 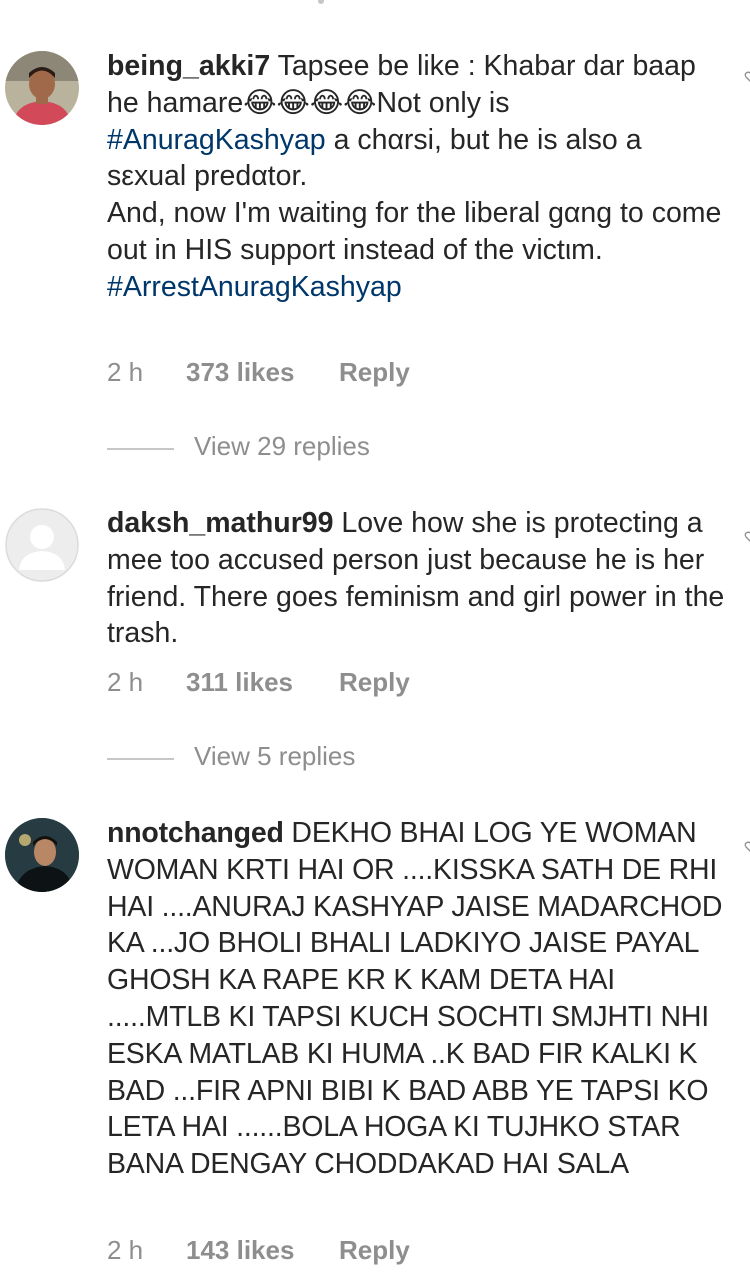 I want to click on username-link: being_akki7, so click(x=188, y=66).